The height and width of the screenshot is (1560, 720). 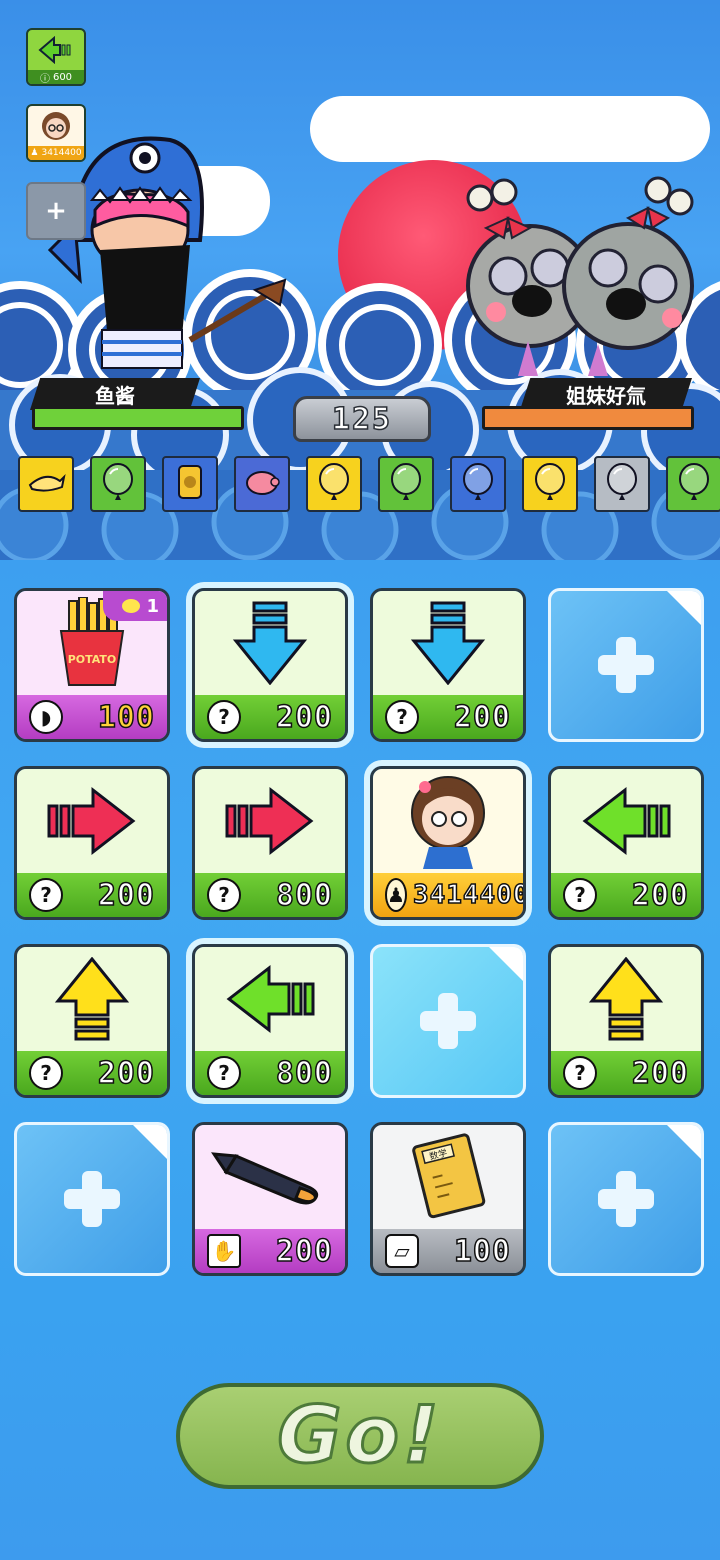 I want to click on stack-badge: 1, so click(x=135, y=606).